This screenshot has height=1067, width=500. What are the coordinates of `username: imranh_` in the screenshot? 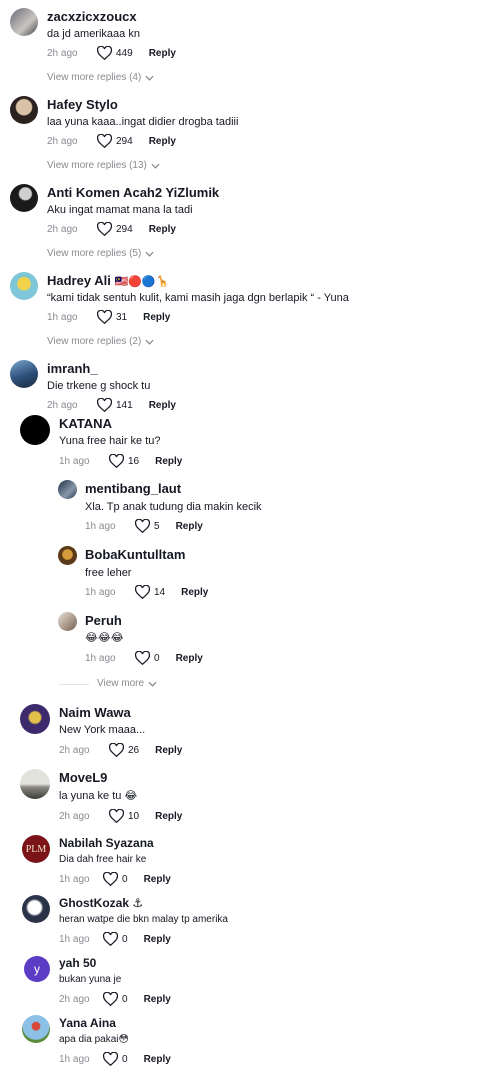 It's located at (72, 368).